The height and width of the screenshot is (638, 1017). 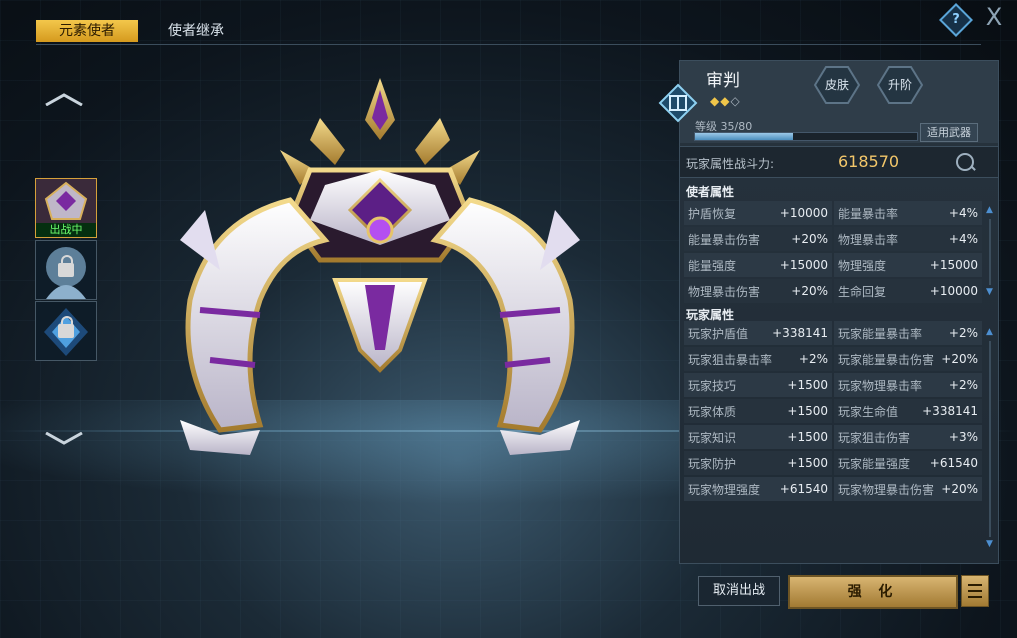 What do you see at coordinates (833, 360) in the screenshot?
I see `attribute-row: 玩家狙击暴击率 +2% 玩家能量暴击伤害 +20%` at bounding box center [833, 360].